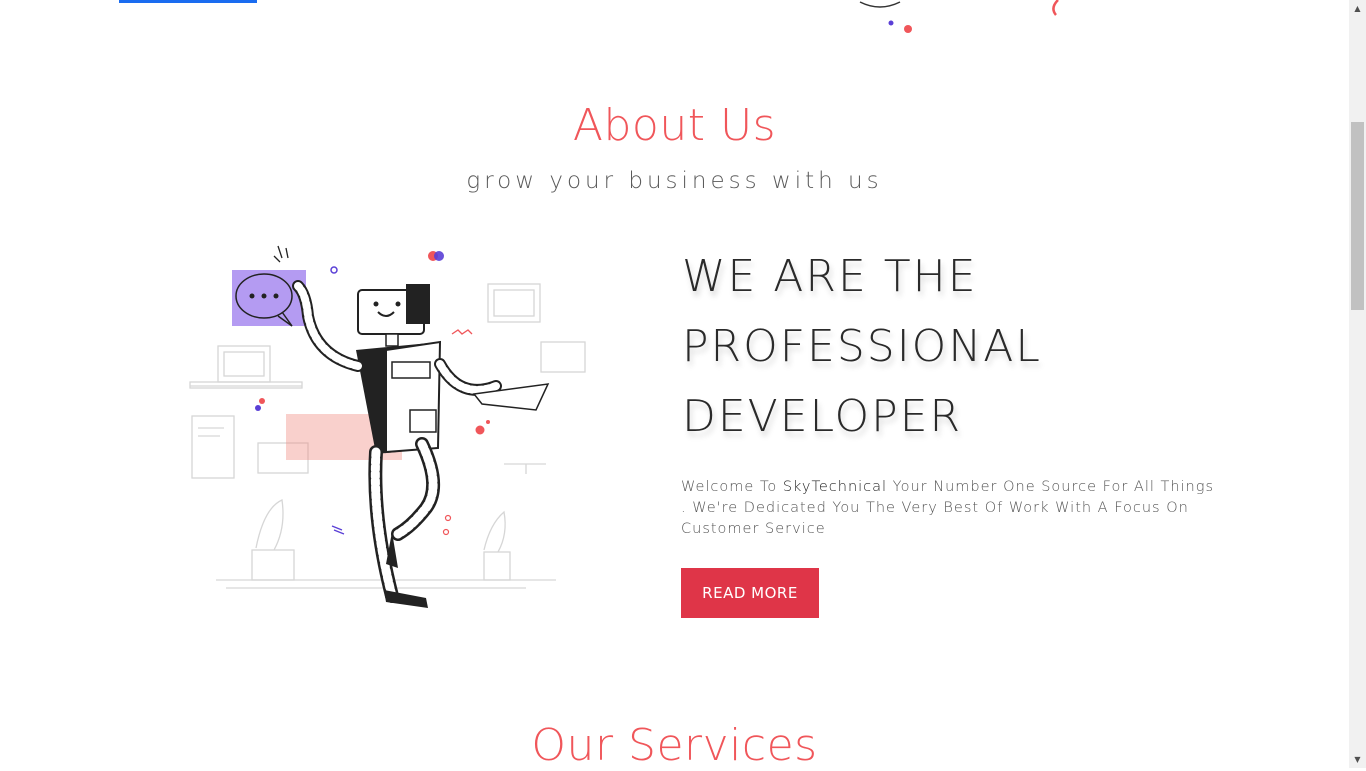  Describe the element at coordinates (1357, 384) in the screenshot. I see `page-scrollbar: ▲ ▼` at that location.